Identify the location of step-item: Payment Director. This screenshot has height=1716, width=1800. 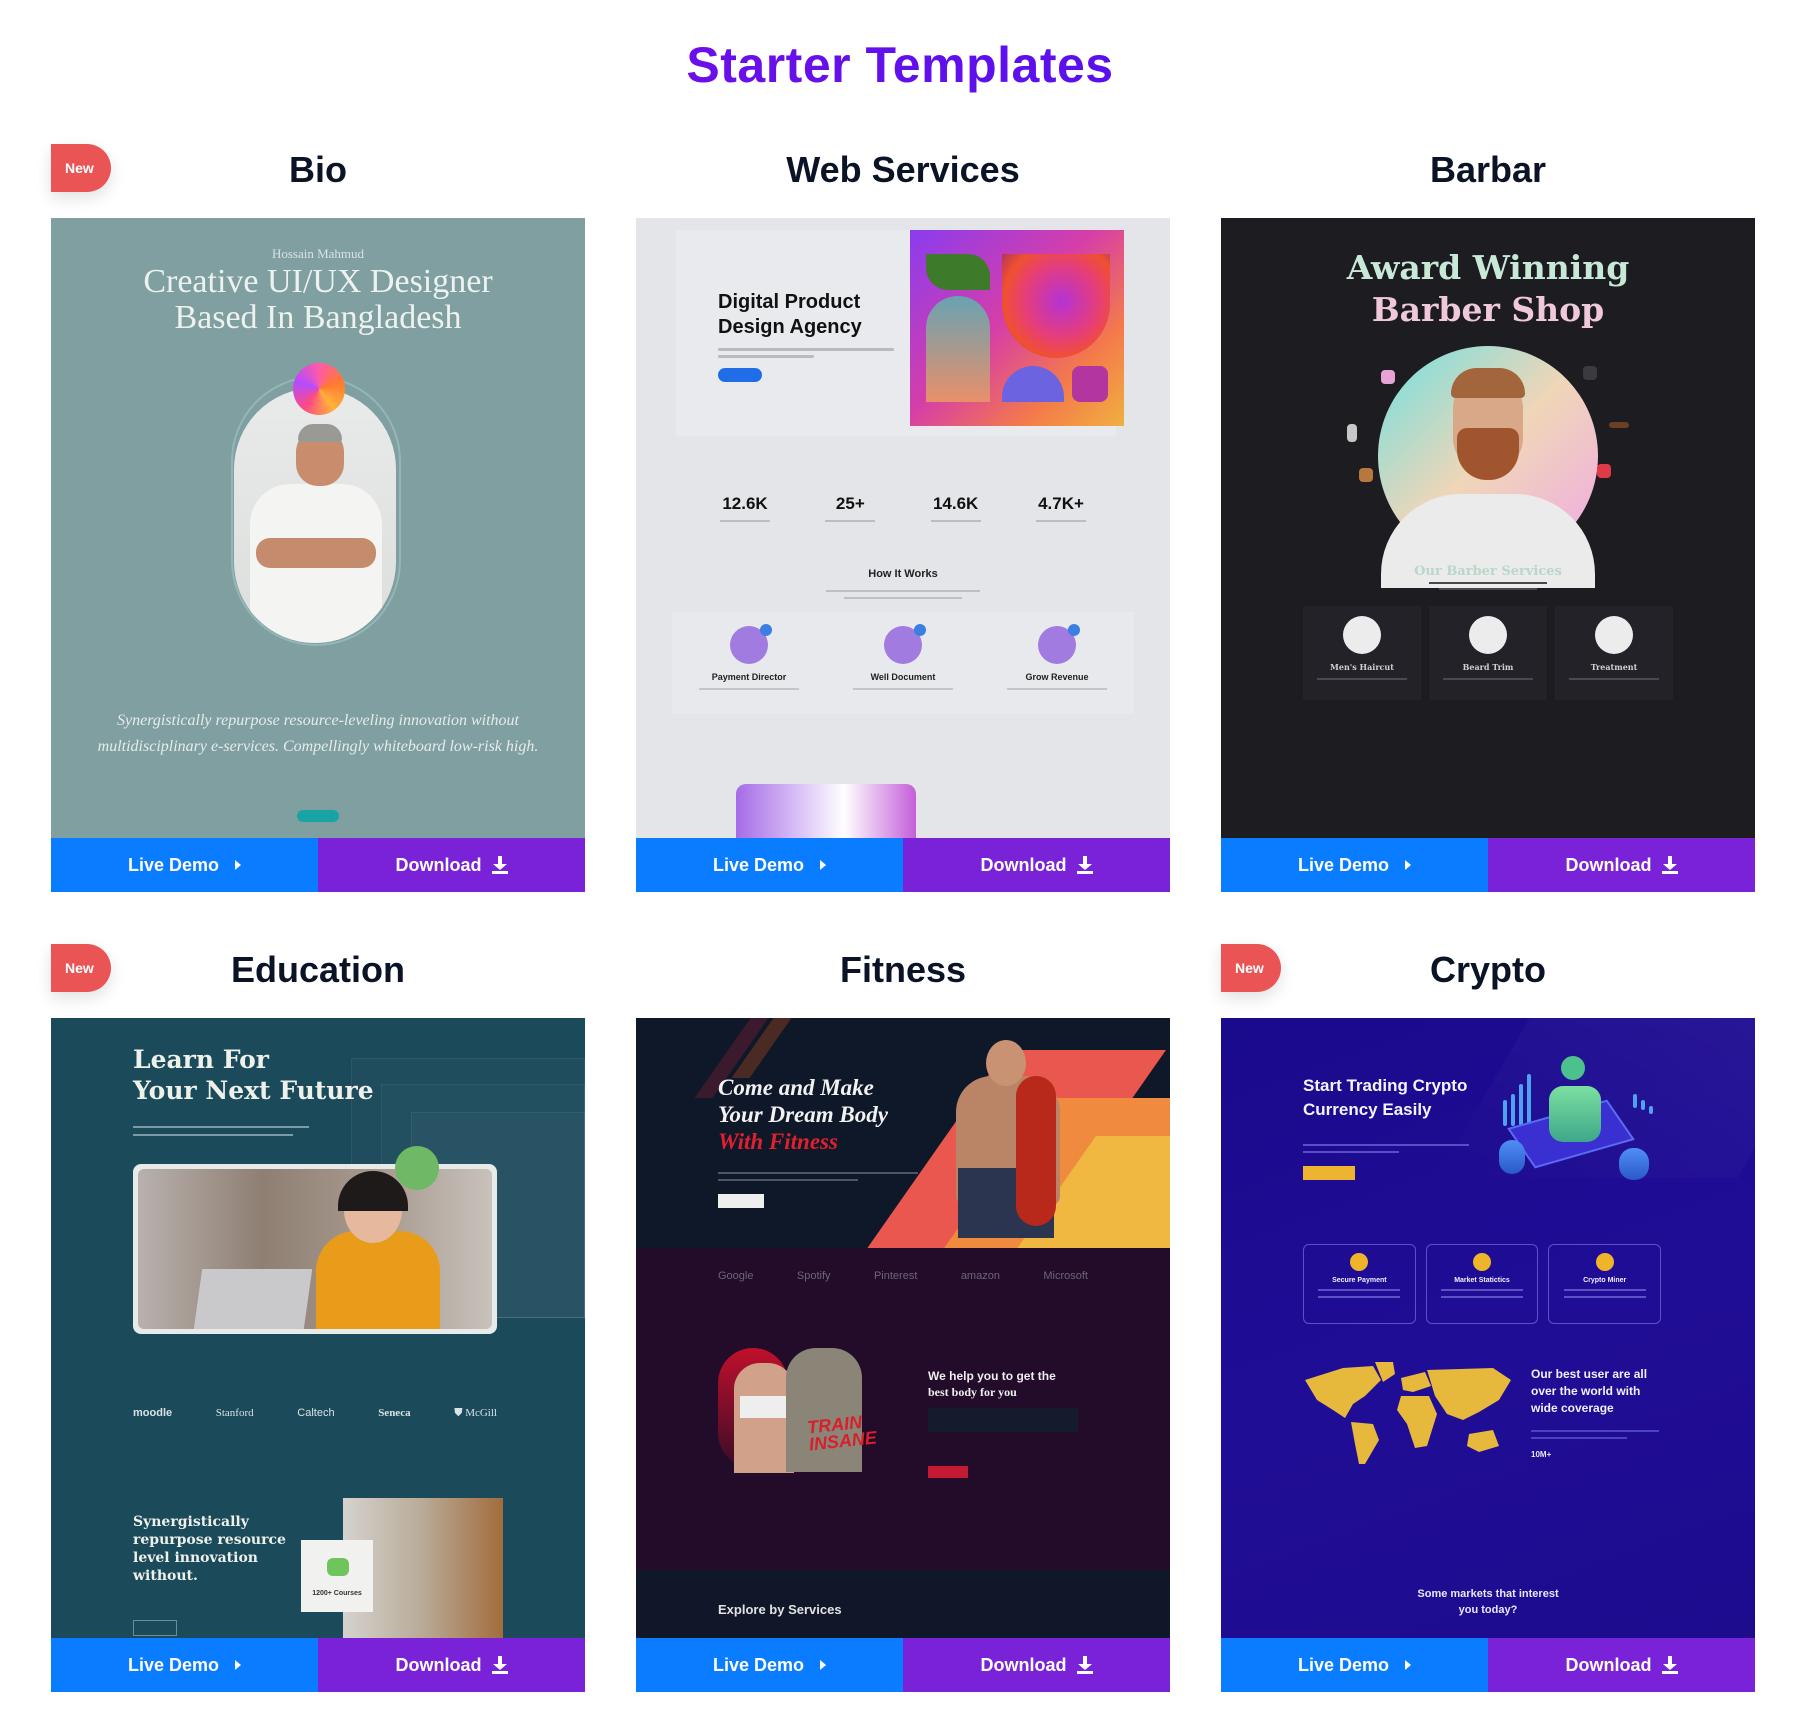
(749, 663).